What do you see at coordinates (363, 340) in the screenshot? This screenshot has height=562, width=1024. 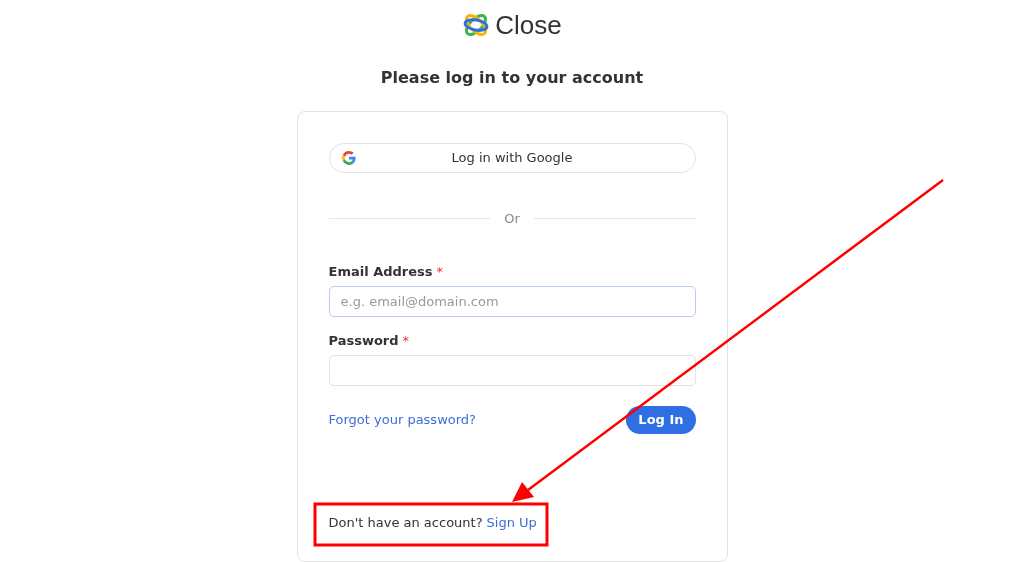 I see `field-label: Password` at bounding box center [363, 340].